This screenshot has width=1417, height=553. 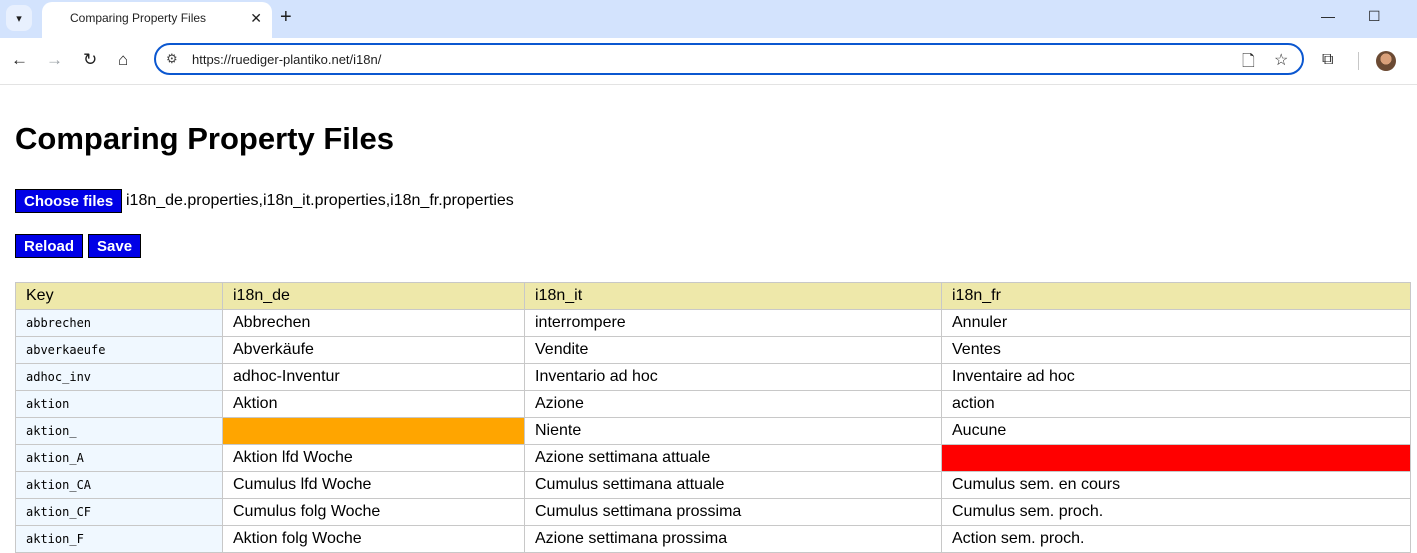 I want to click on de-cell: Aktion, so click(x=373, y=404).